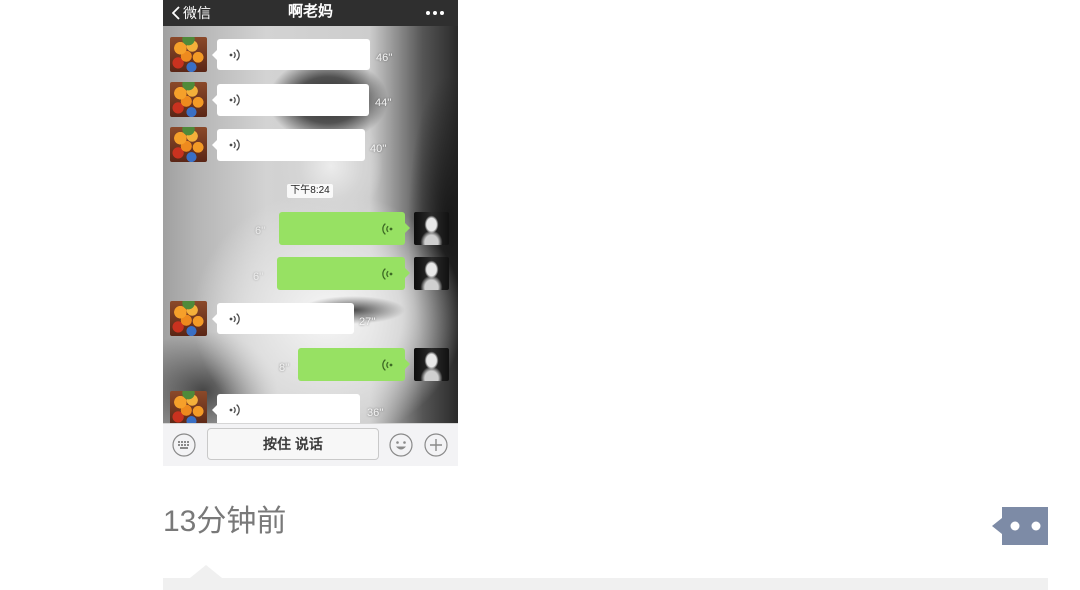  What do you see at coordinates (206, 571) in the screenshot?
I see `comment-area-arrow` at bounding box center [206, 571].